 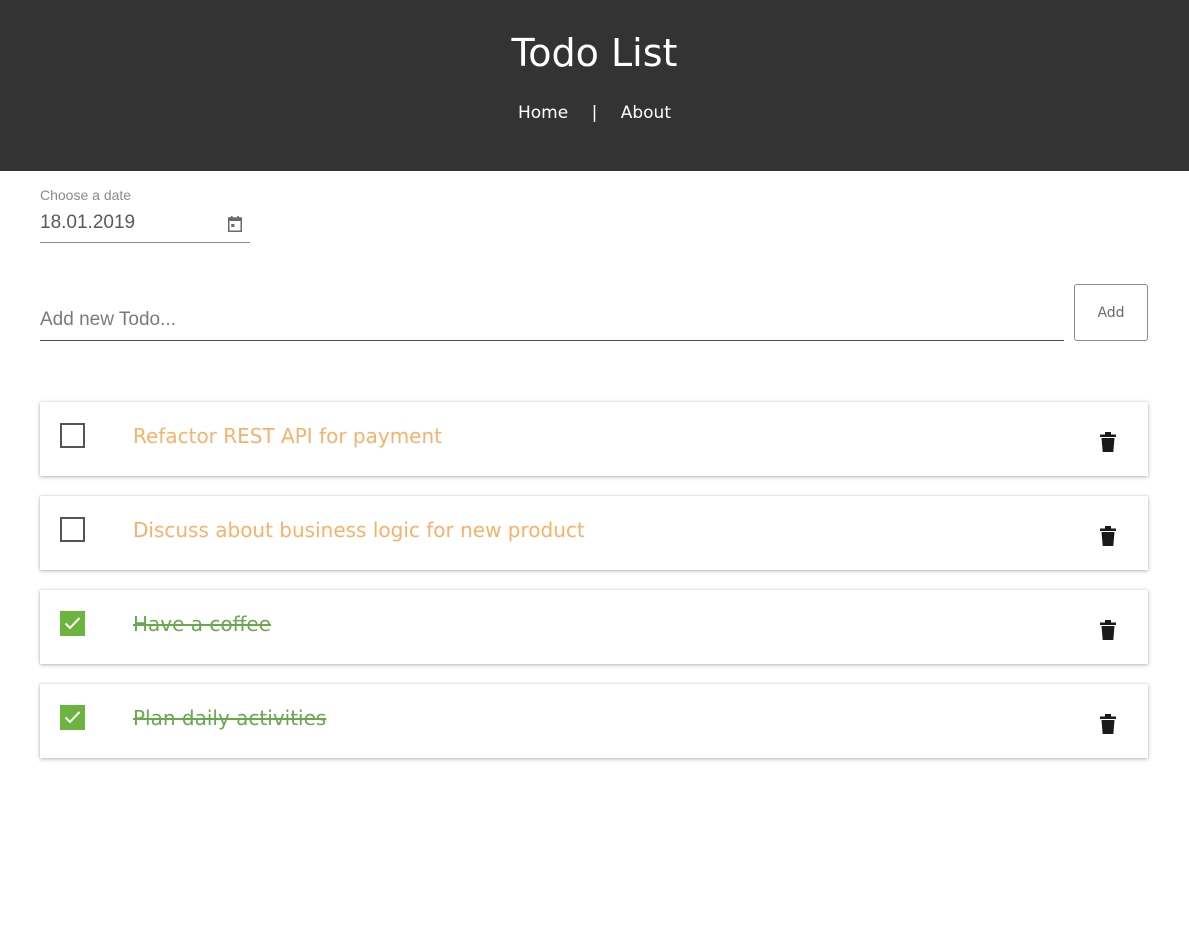 I want to click on new-todo-input, so click(x=552, y=320).